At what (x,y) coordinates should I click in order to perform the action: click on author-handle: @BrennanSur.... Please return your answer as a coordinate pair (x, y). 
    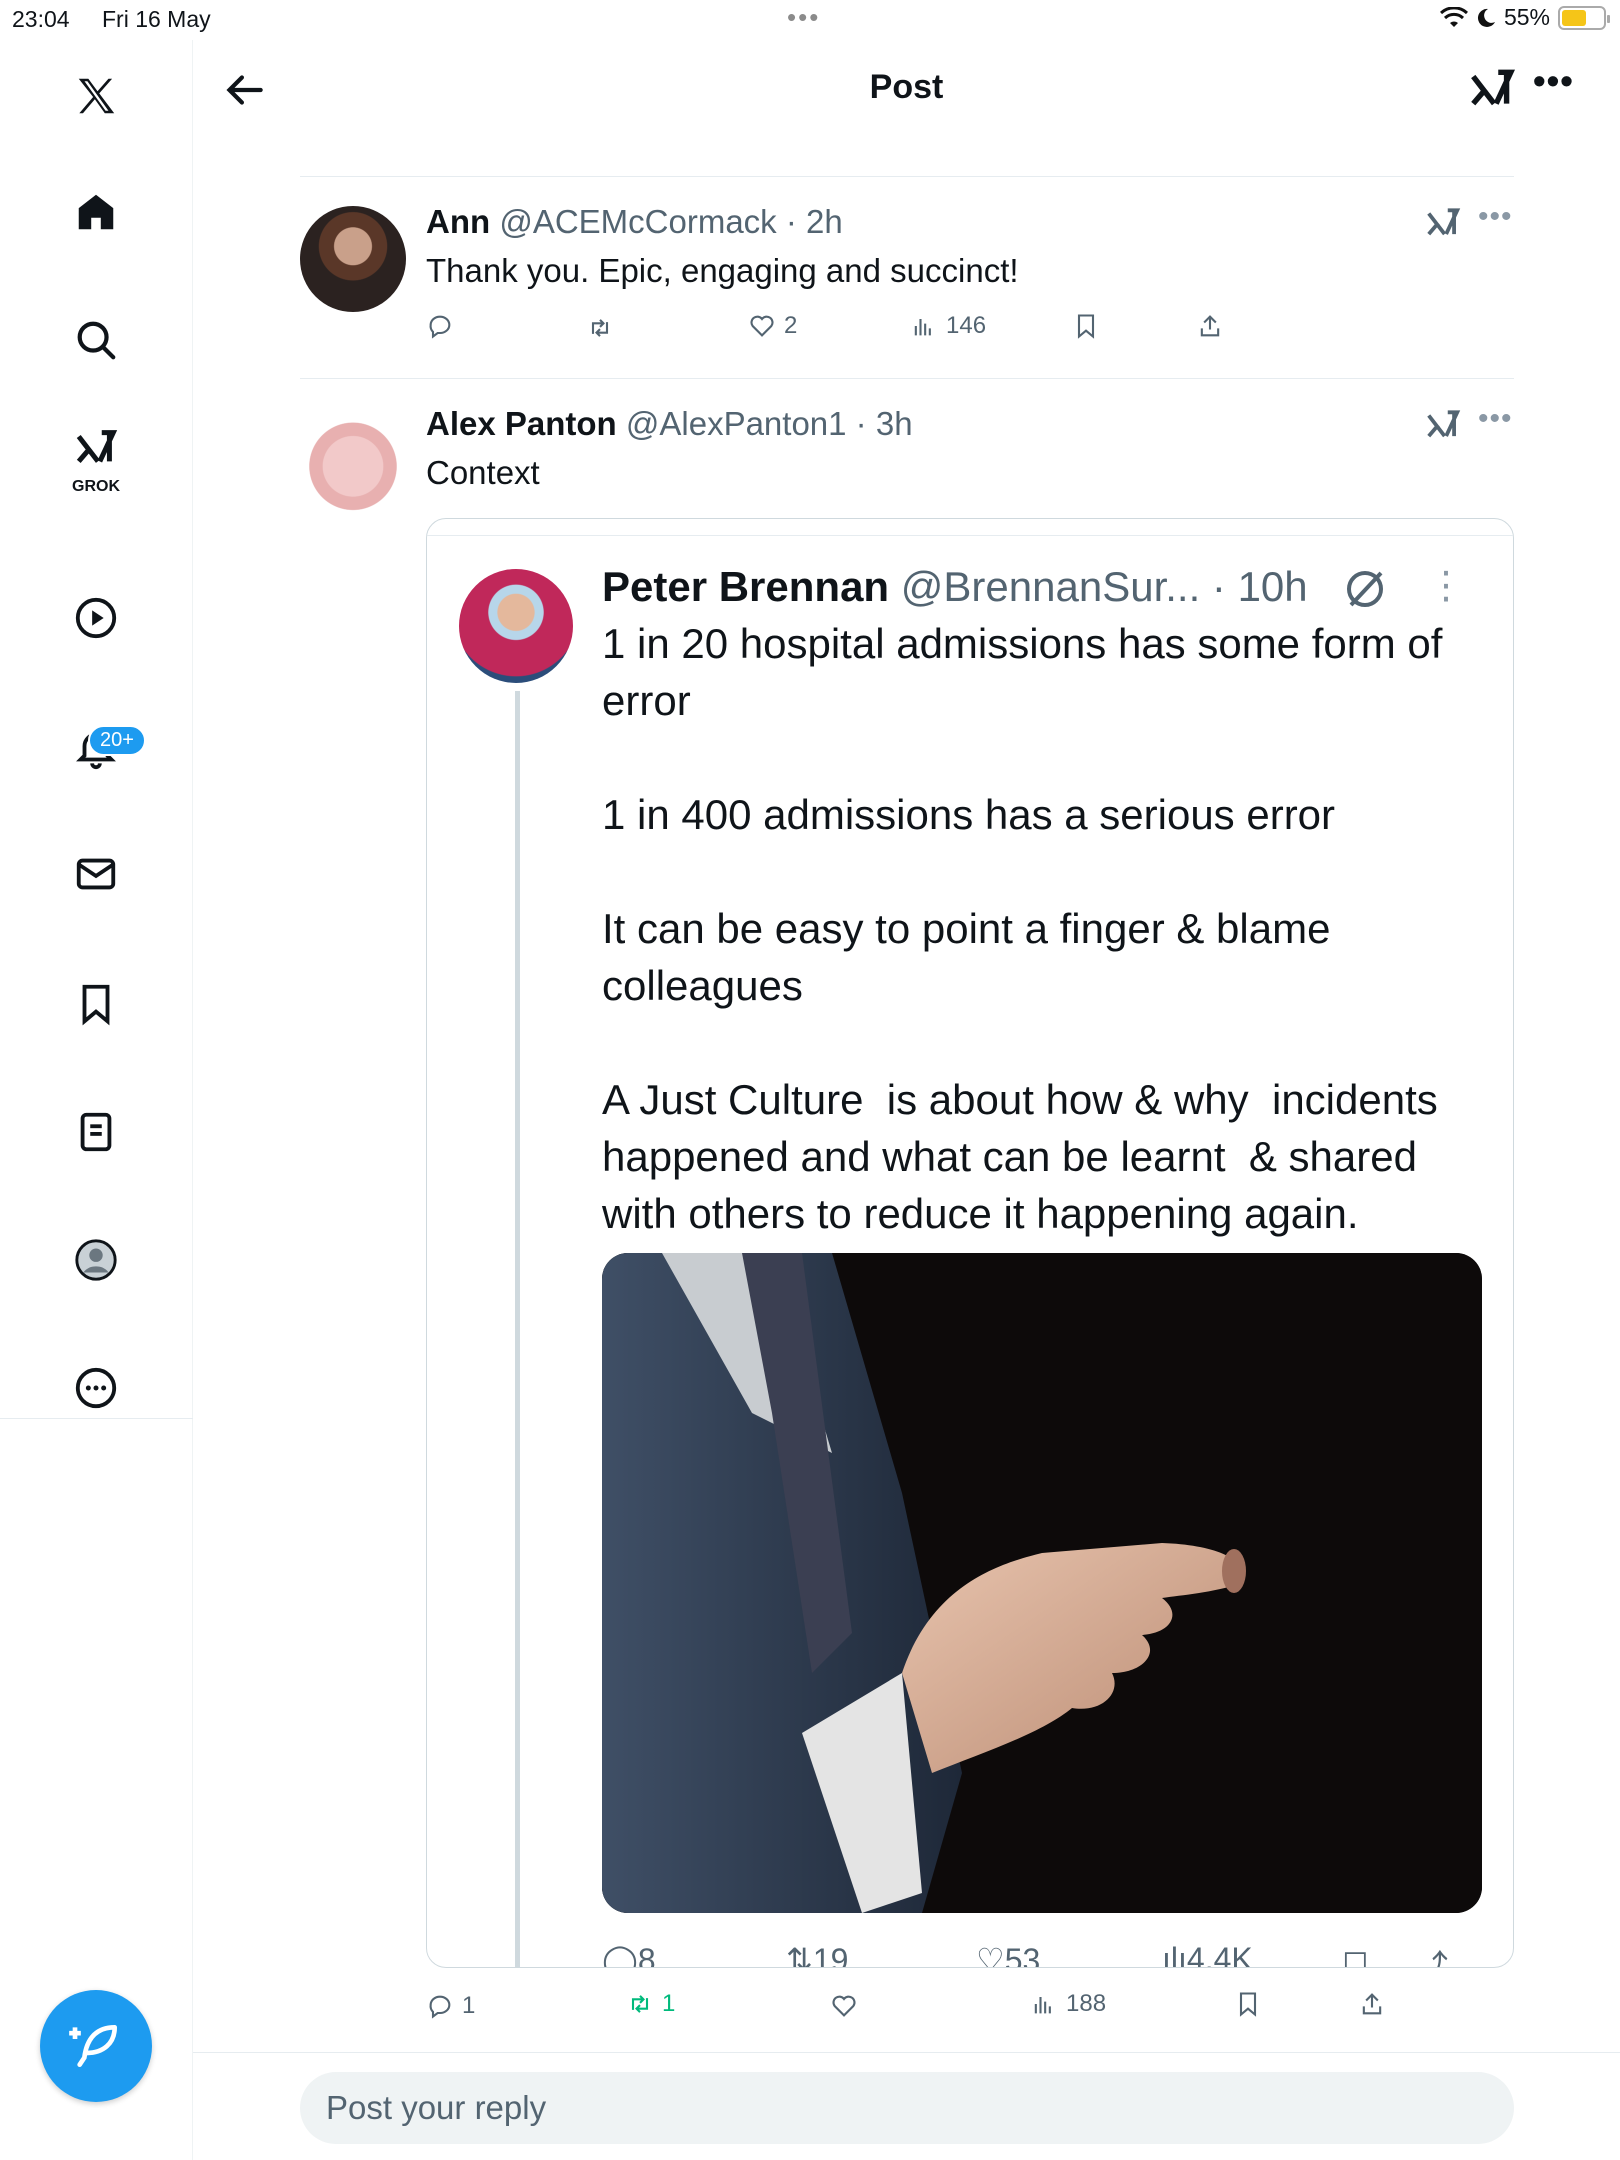
    Looking at the image, I should click on (1050, 586).